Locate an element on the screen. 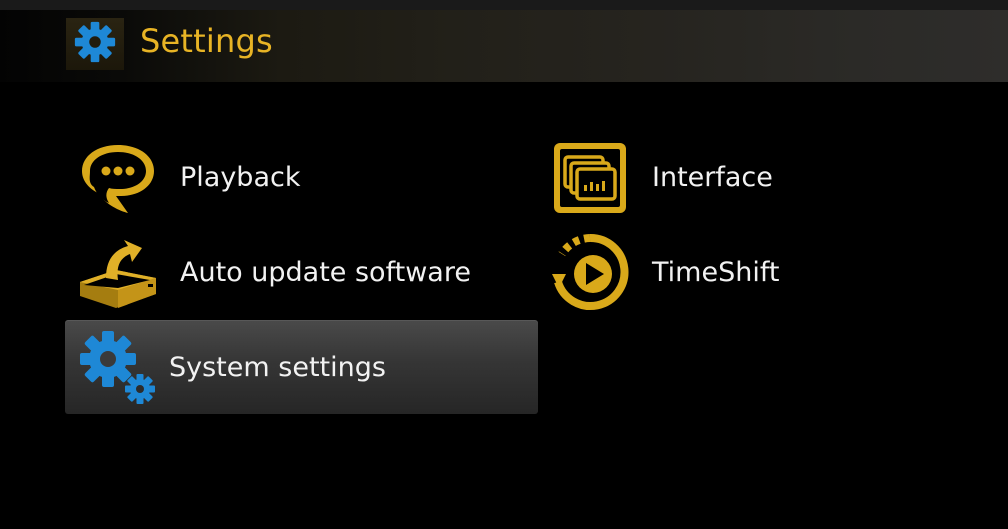 This screenshot has width=1008, height=529. menu-item-system-settings: System settings is located at coordinates (301, 367).